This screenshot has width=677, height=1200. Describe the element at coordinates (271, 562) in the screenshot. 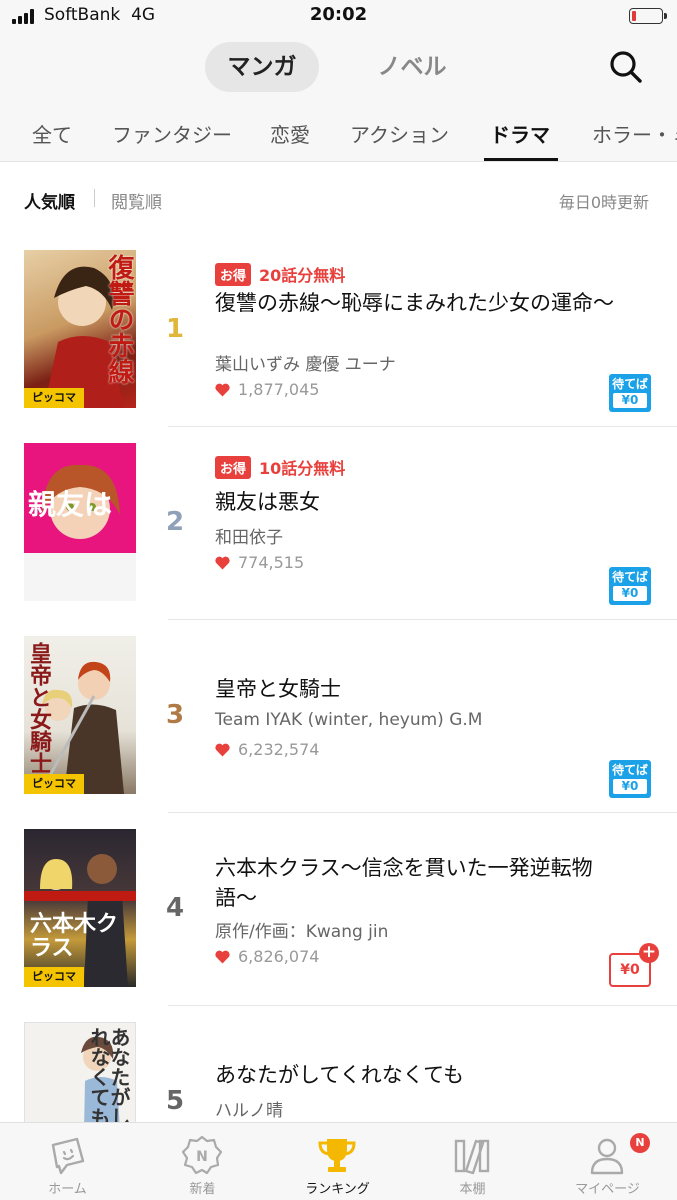

I see `like-count: 774,515` at that location.